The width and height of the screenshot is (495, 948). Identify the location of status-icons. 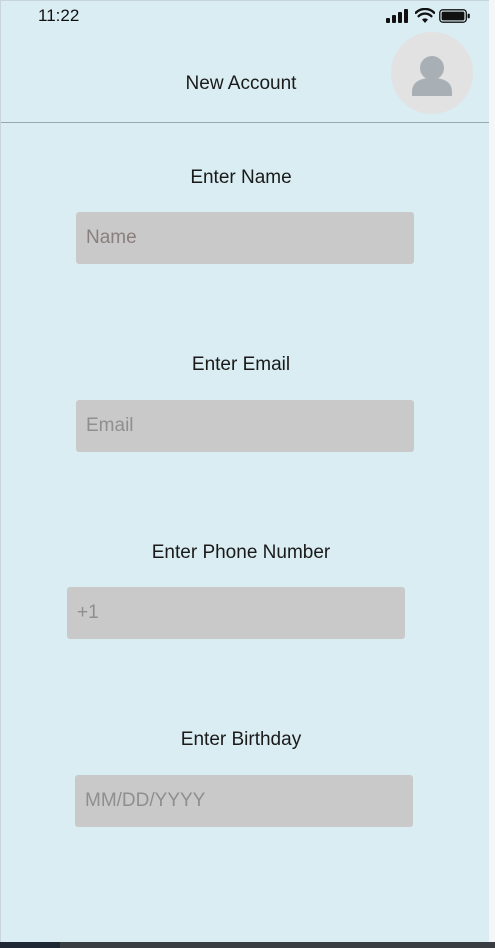
(429, 17).